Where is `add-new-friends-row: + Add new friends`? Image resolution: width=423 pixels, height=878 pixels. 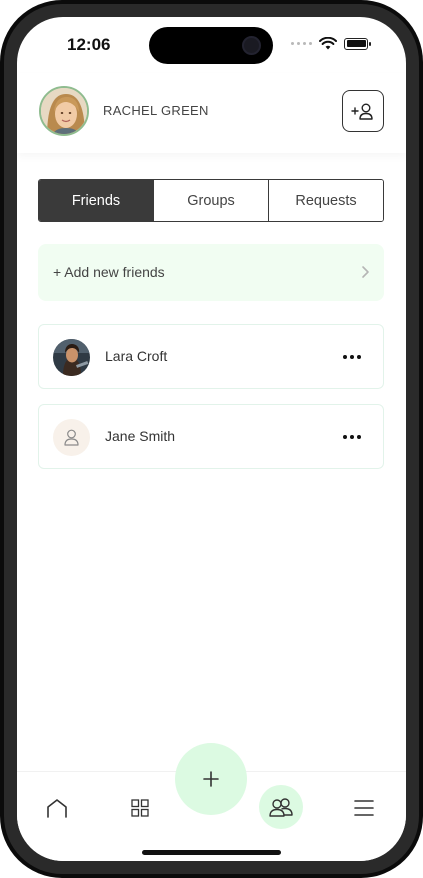 add-new-friends-row: + Add new friends is located at coordinates (211, 272).